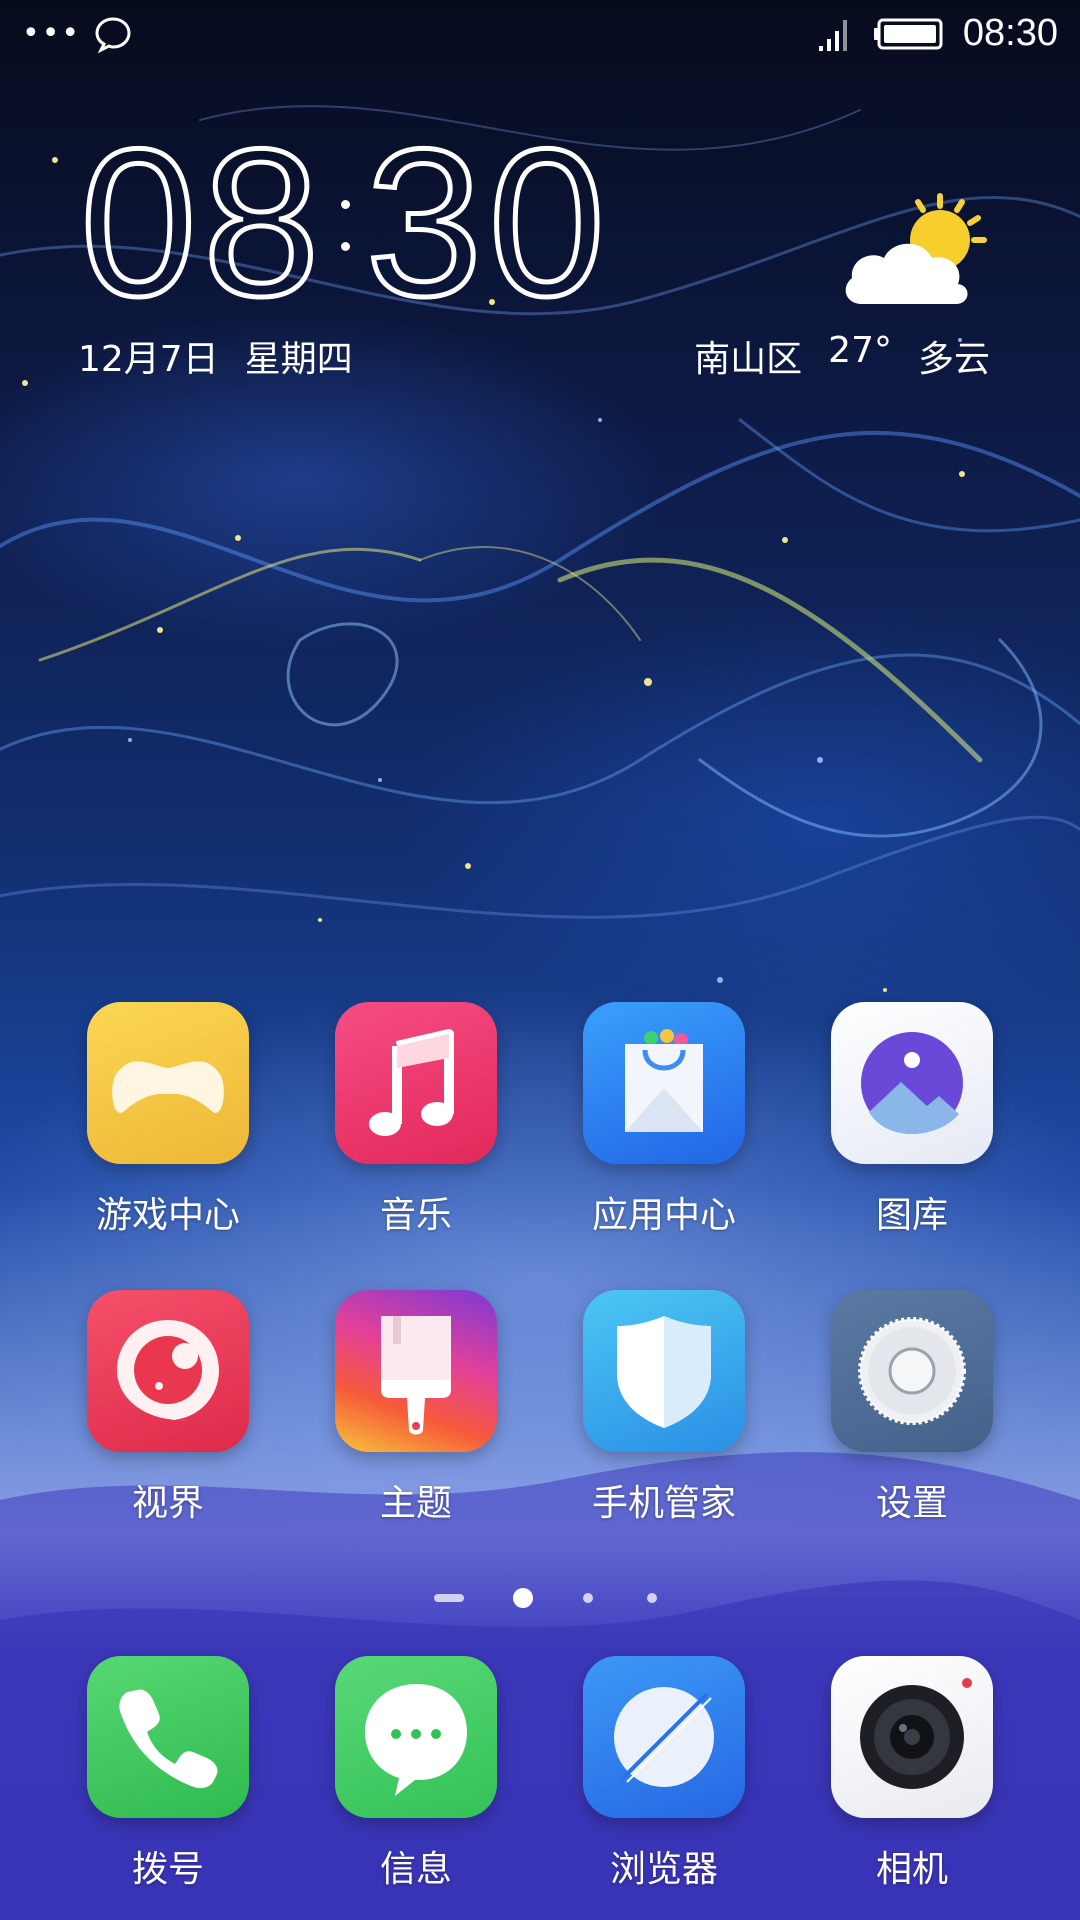 Image resolution: width=1080 pixels, height=1920 pixels. What do you see at coordinates (416, 1737) in the screenshot?
I see `message-icon` at bounding box center [416, 1737].